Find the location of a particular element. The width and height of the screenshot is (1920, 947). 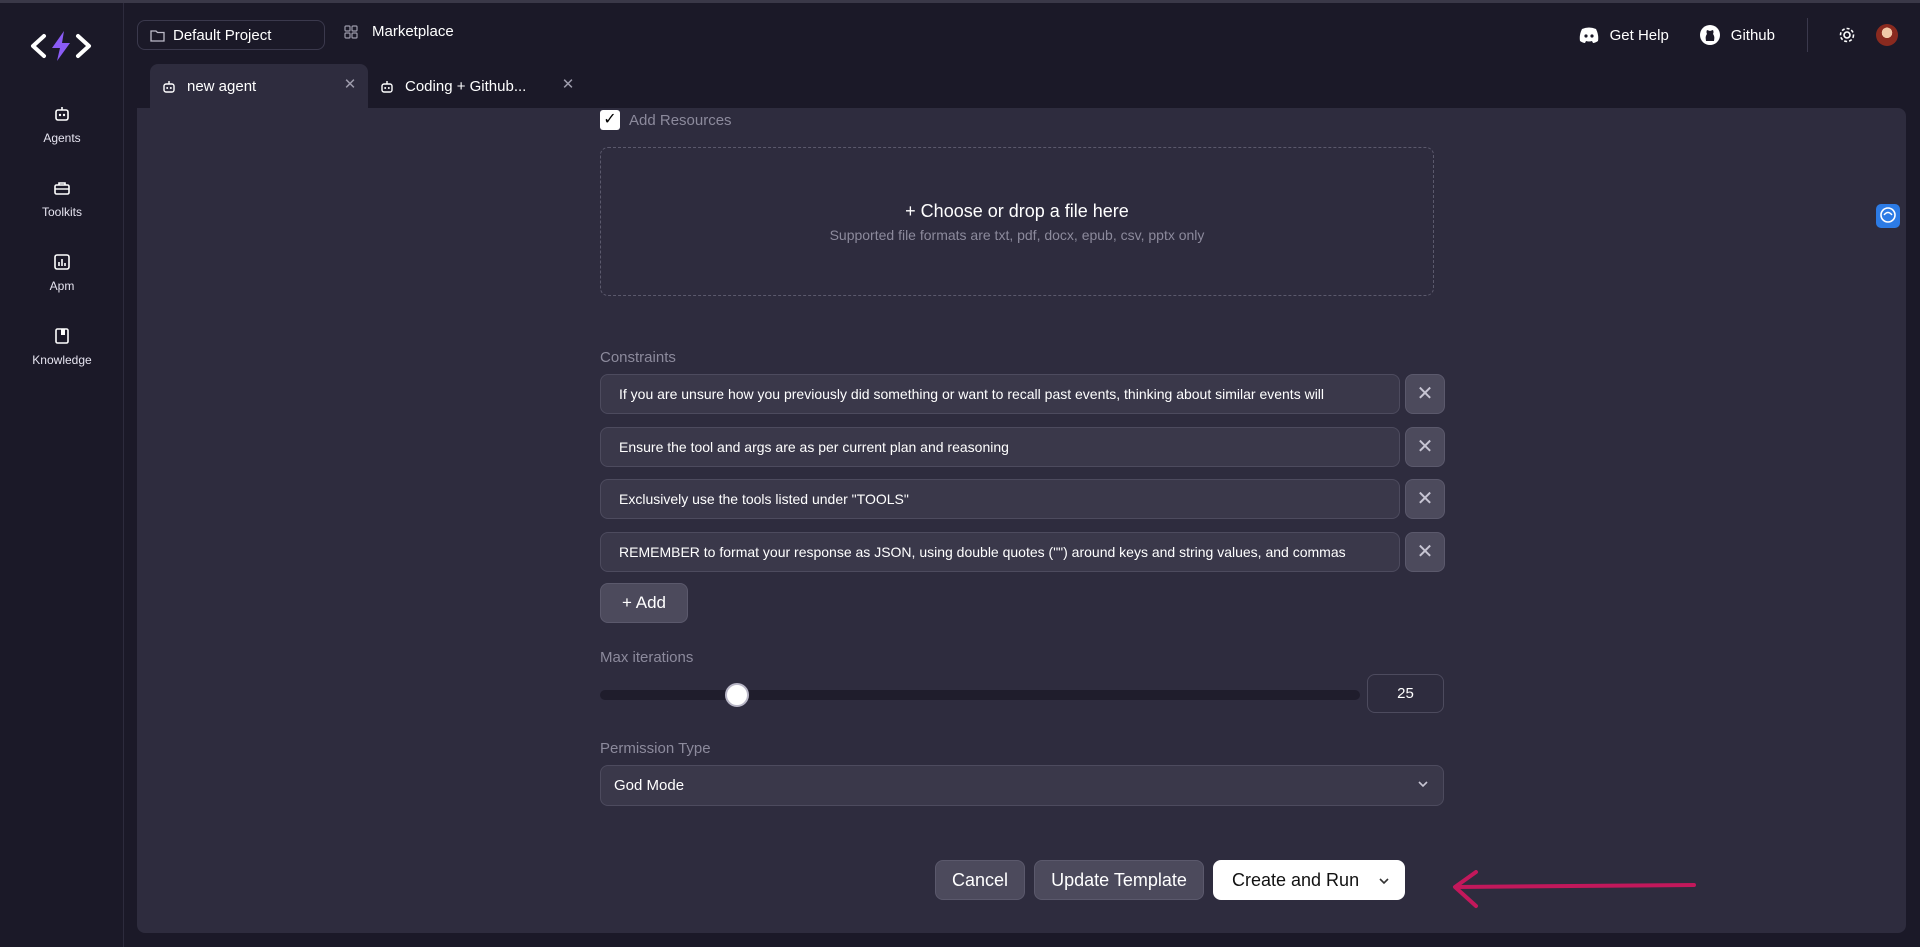

create-and-run-label: Create and Run is located at coordinates (1296, 880).